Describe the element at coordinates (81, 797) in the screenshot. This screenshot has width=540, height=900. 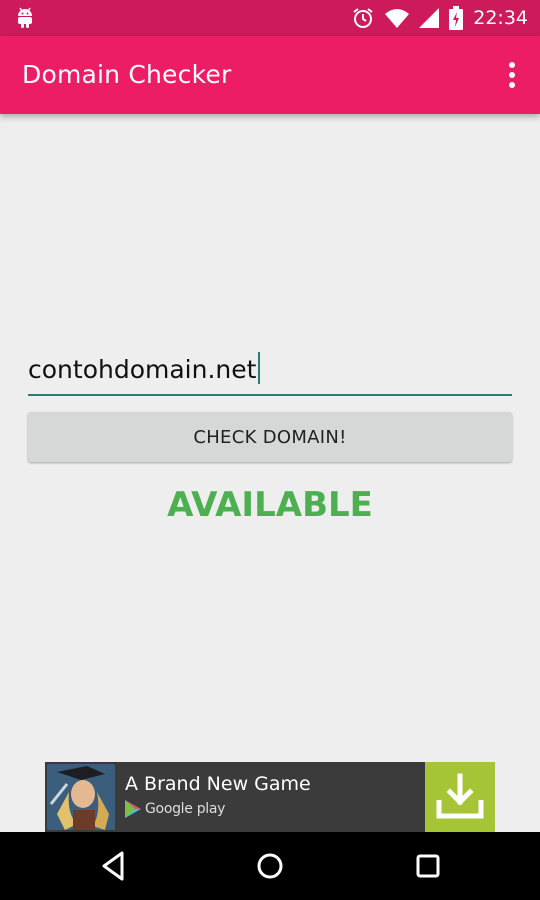
I see `ad-game-thumbnail` at that location.